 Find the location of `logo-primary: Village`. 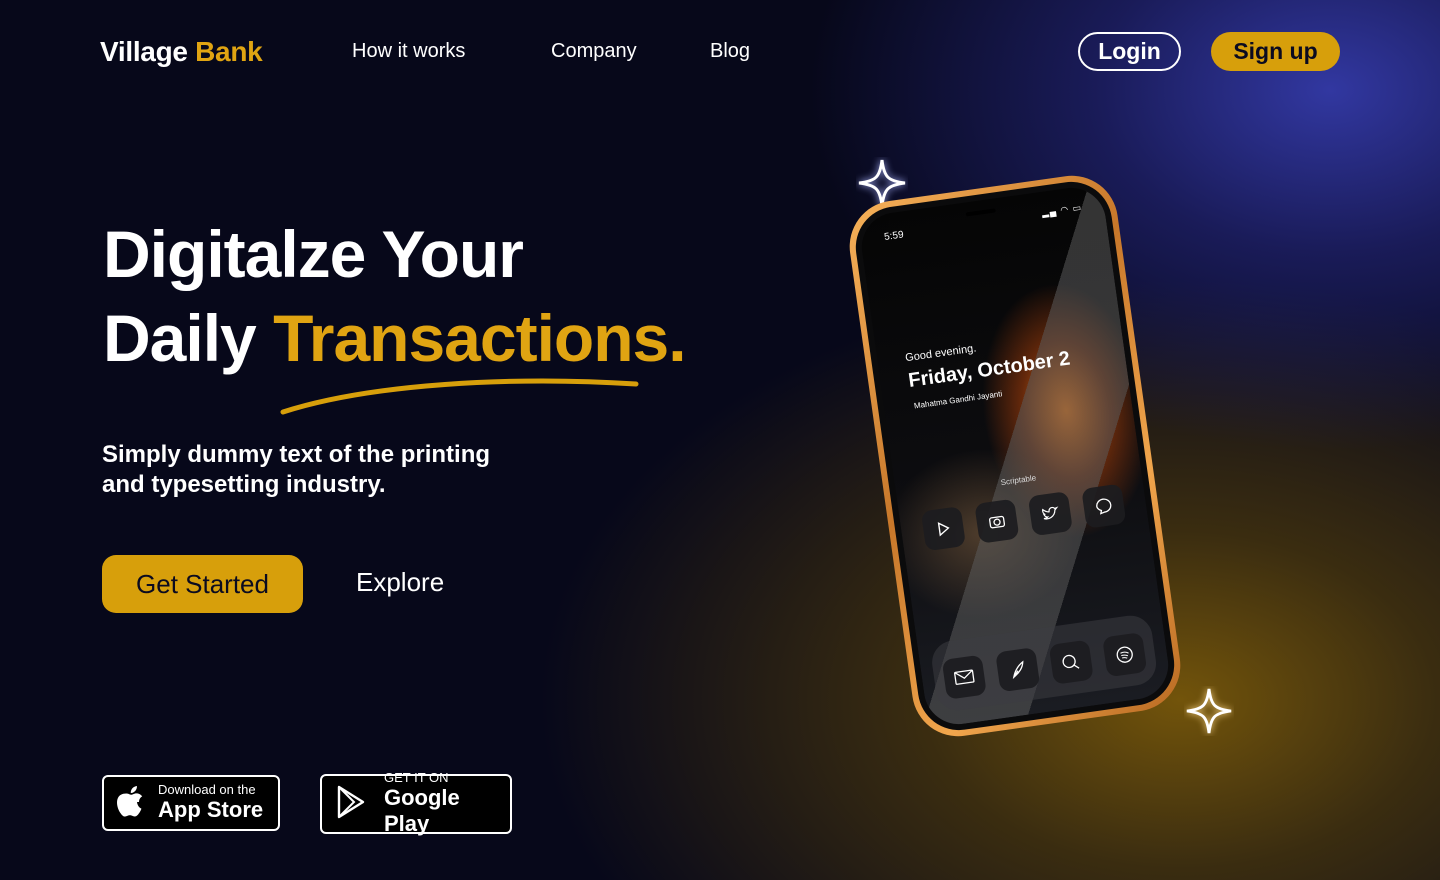

logo-primary: Village is located at coordinates (144, 51).